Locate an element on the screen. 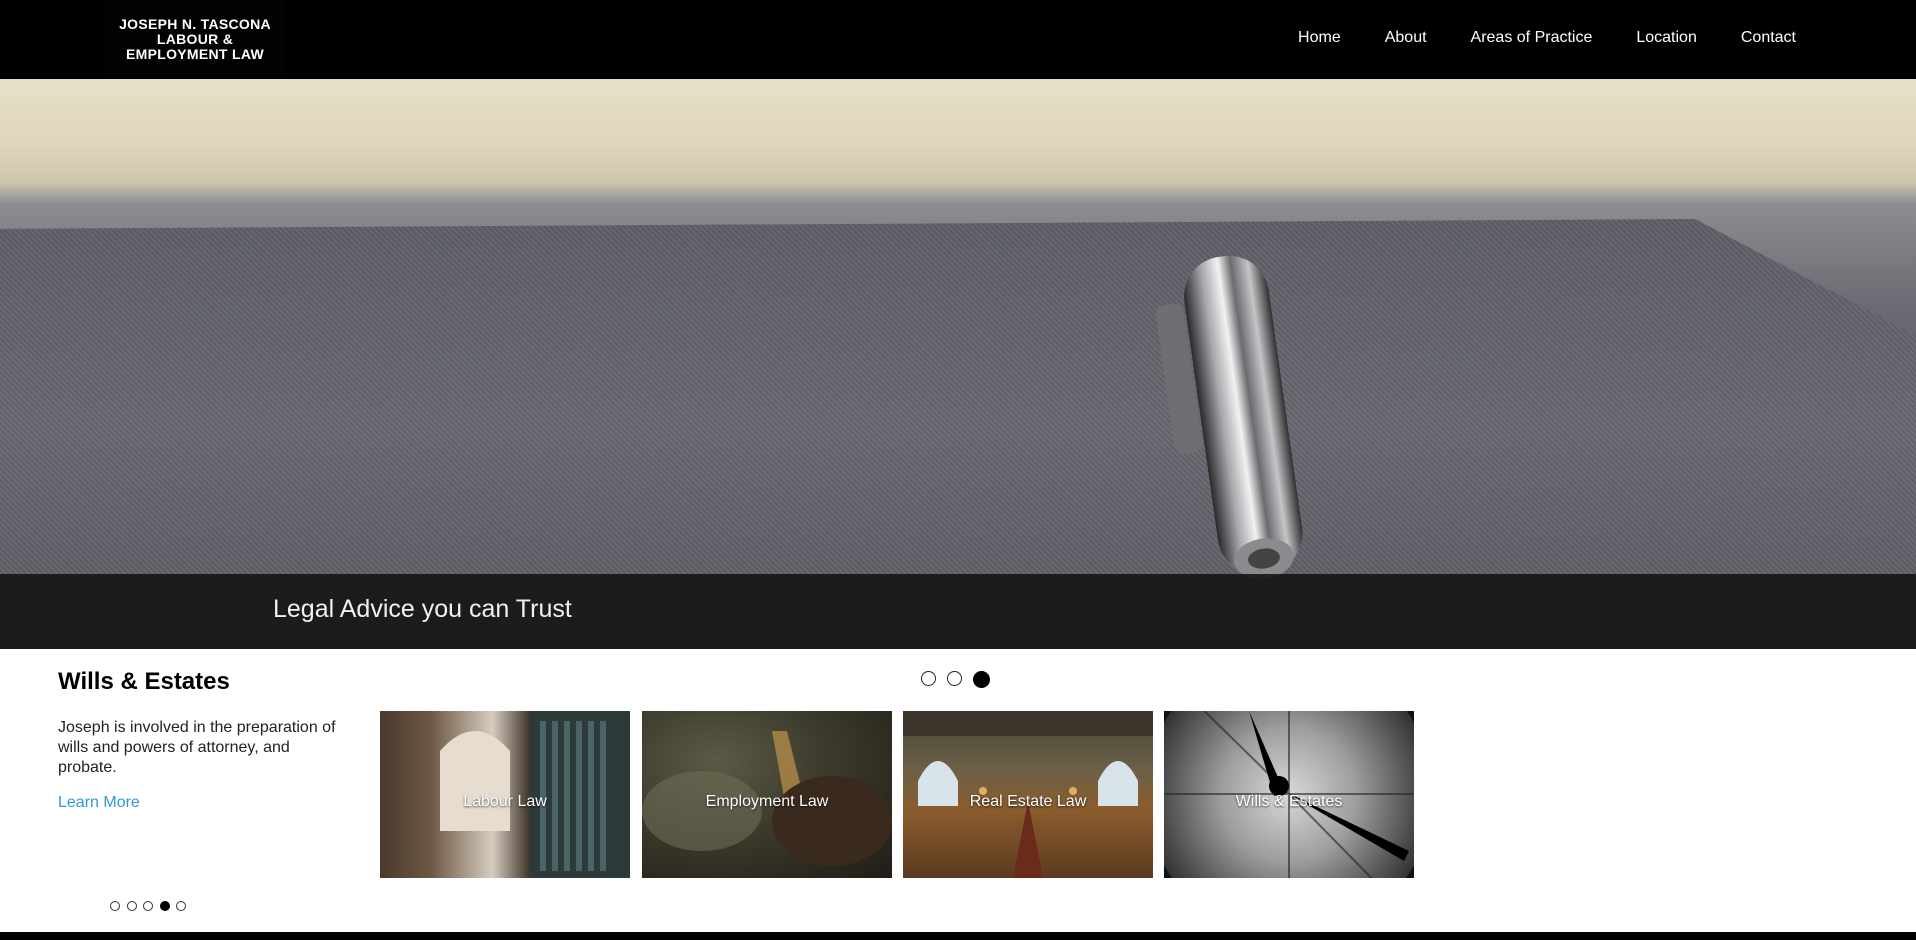  feature-title: Wills & Estates is located at coordinates (144, 681).